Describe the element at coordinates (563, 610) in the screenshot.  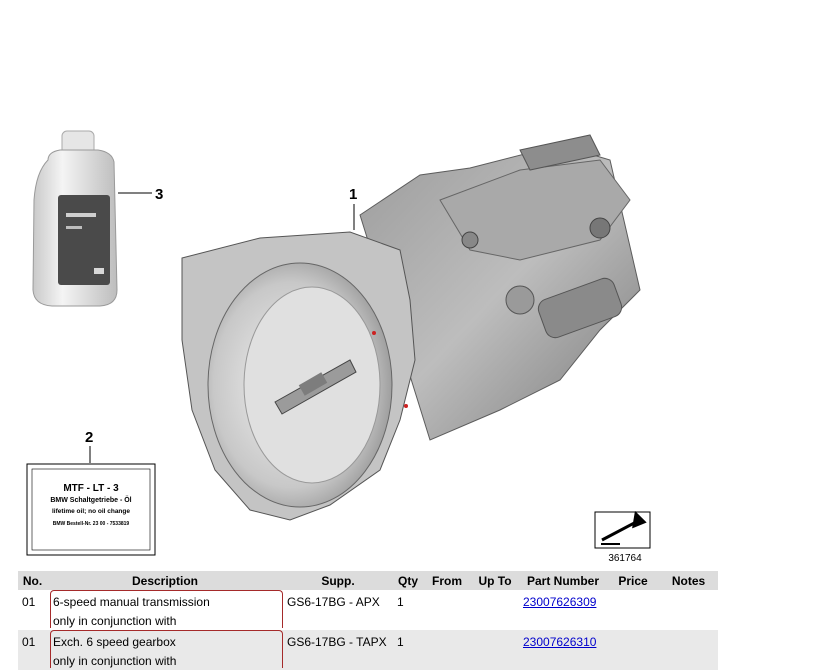
I see `cell-part-number: 23007626309` at that location.